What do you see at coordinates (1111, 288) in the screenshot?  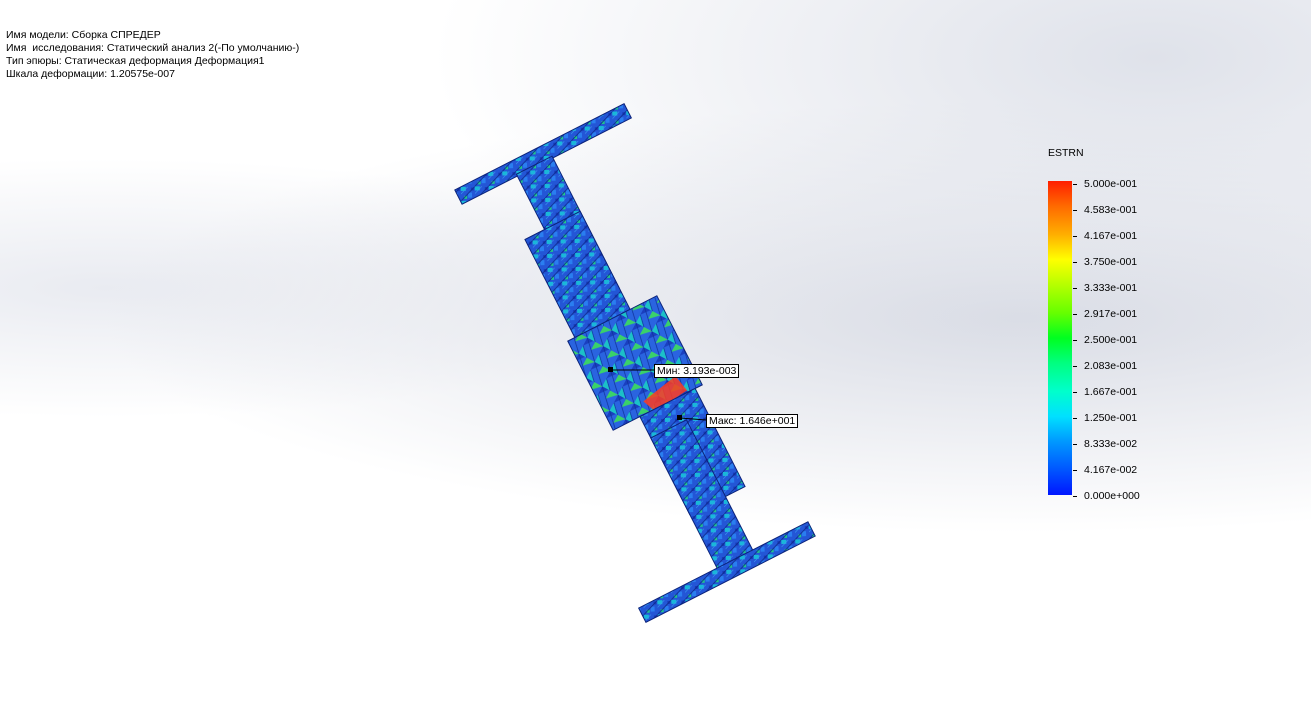 I see `legend-label: 3.333e-001` at bounding box center [1111, 288].